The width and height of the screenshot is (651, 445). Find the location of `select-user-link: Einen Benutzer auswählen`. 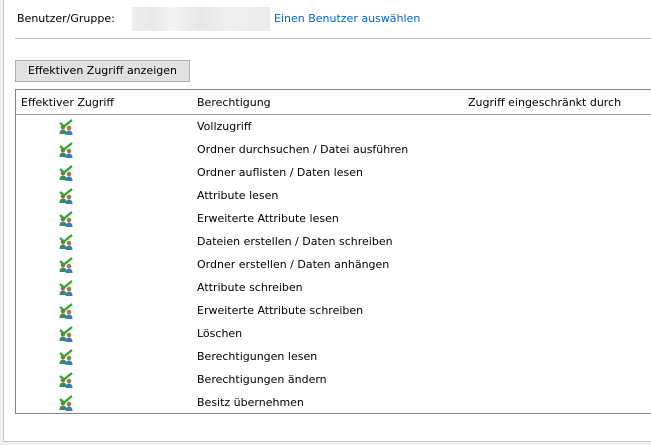

select-user-link: Einen Benutzer auswählen is located at coordinates (347, 18).